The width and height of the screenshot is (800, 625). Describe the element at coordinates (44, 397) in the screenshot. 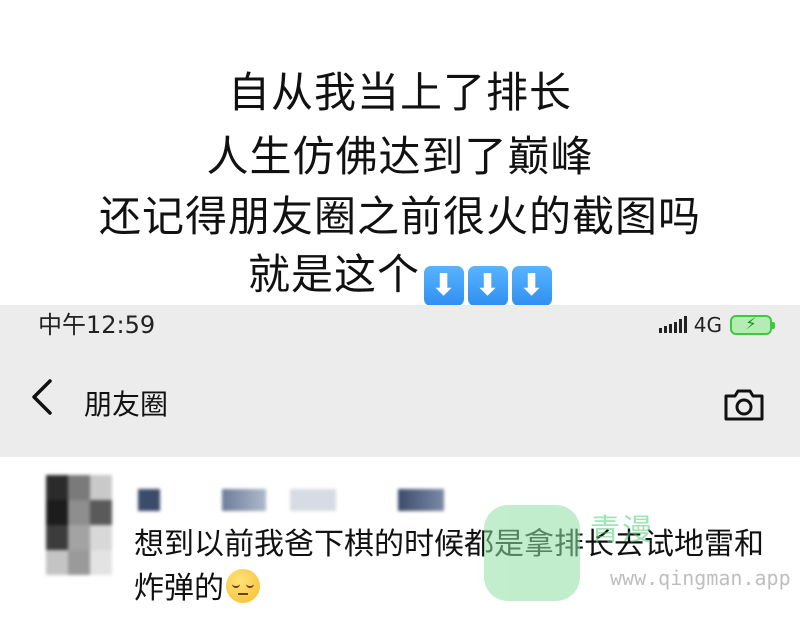

I see `chevron-left-icon` at that location.